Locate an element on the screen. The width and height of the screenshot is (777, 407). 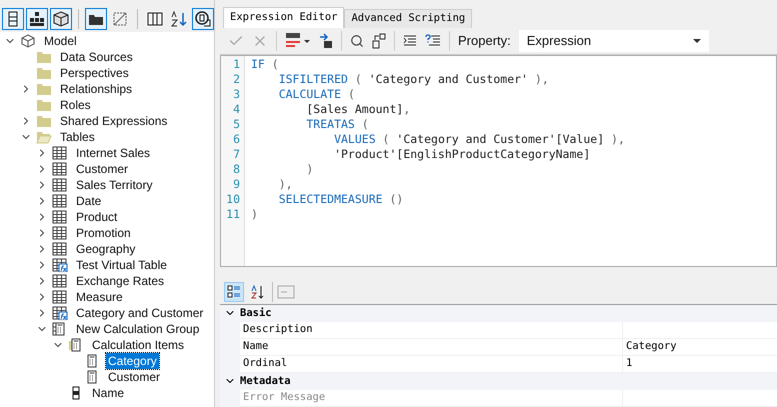
tree-item: Perspectives is located at coordinates (94, 73).